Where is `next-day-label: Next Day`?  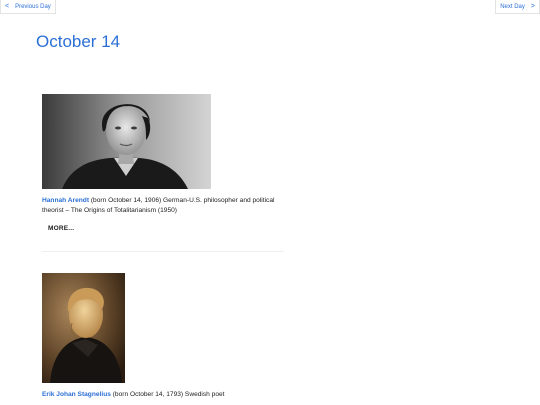
next-day-label: Next Day is located at coordinates (512, 7).